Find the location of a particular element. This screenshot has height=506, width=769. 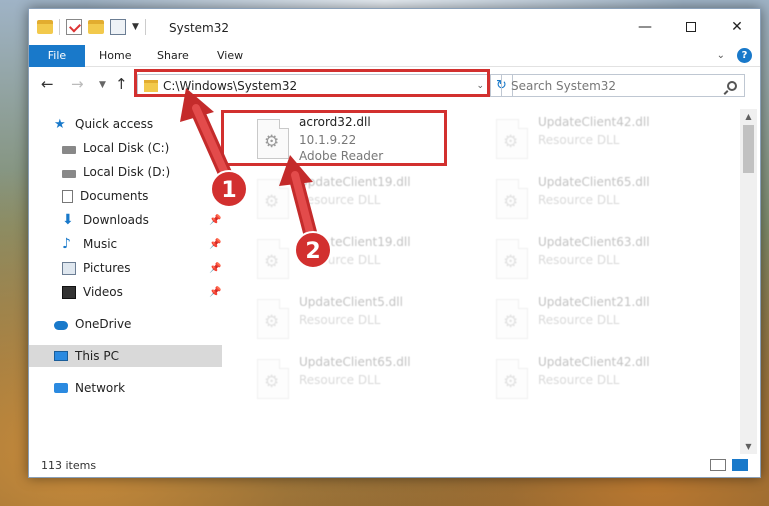

help-icon: ? is located at coordinates (744, 55).